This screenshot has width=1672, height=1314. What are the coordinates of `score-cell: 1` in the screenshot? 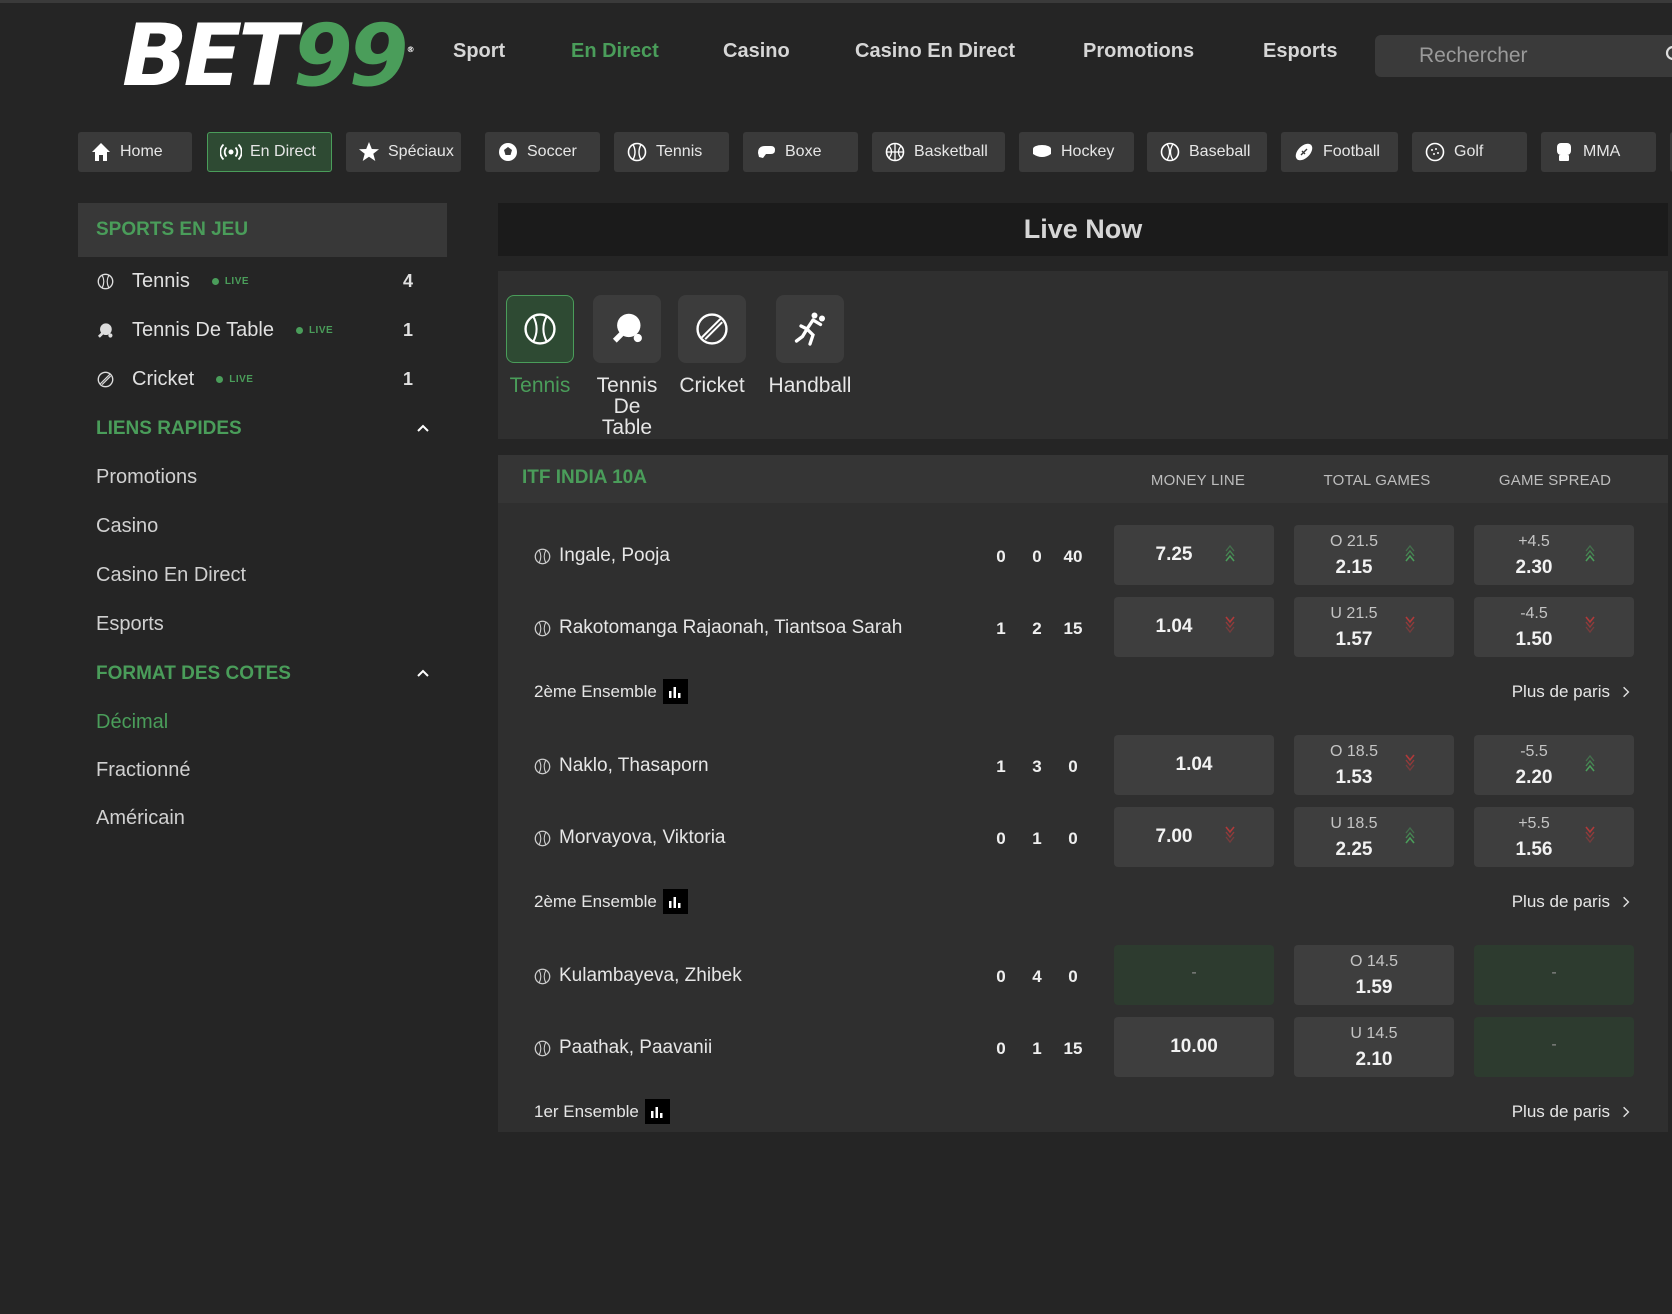 It's located at (1037, 838).